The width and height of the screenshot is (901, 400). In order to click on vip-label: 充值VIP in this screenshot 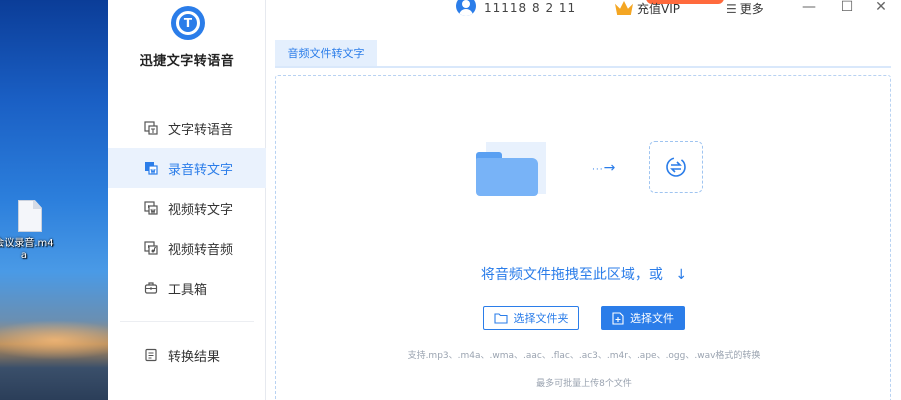, I will do `click(658, 8)`.